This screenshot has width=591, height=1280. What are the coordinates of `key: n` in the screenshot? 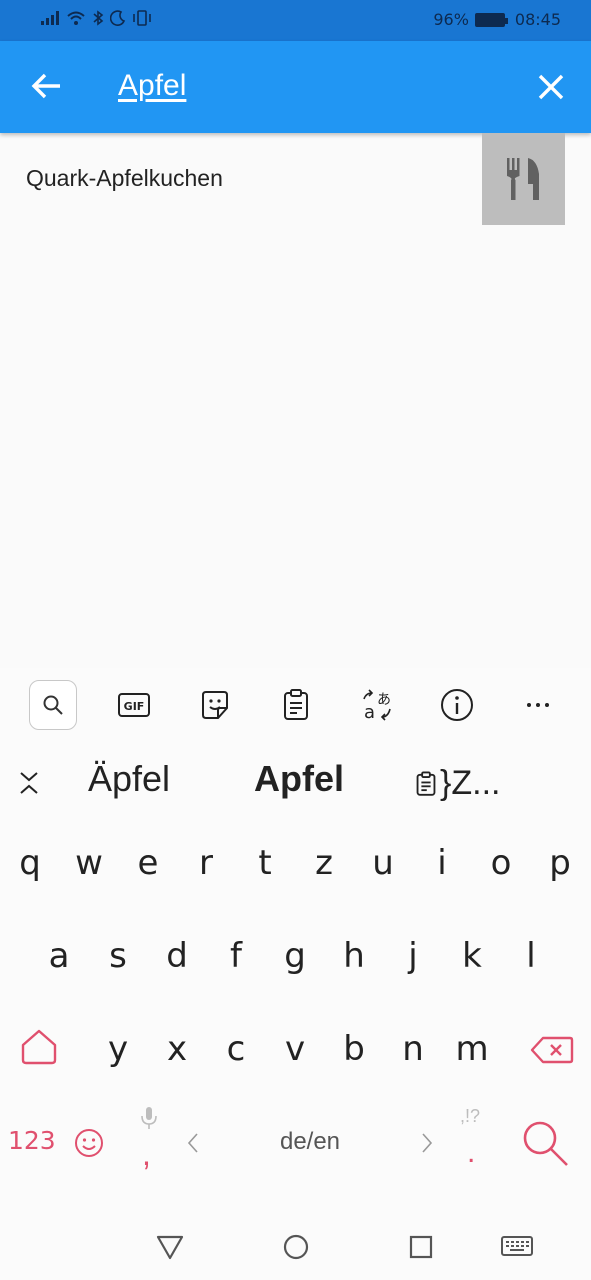 It's located at (413, 1049).